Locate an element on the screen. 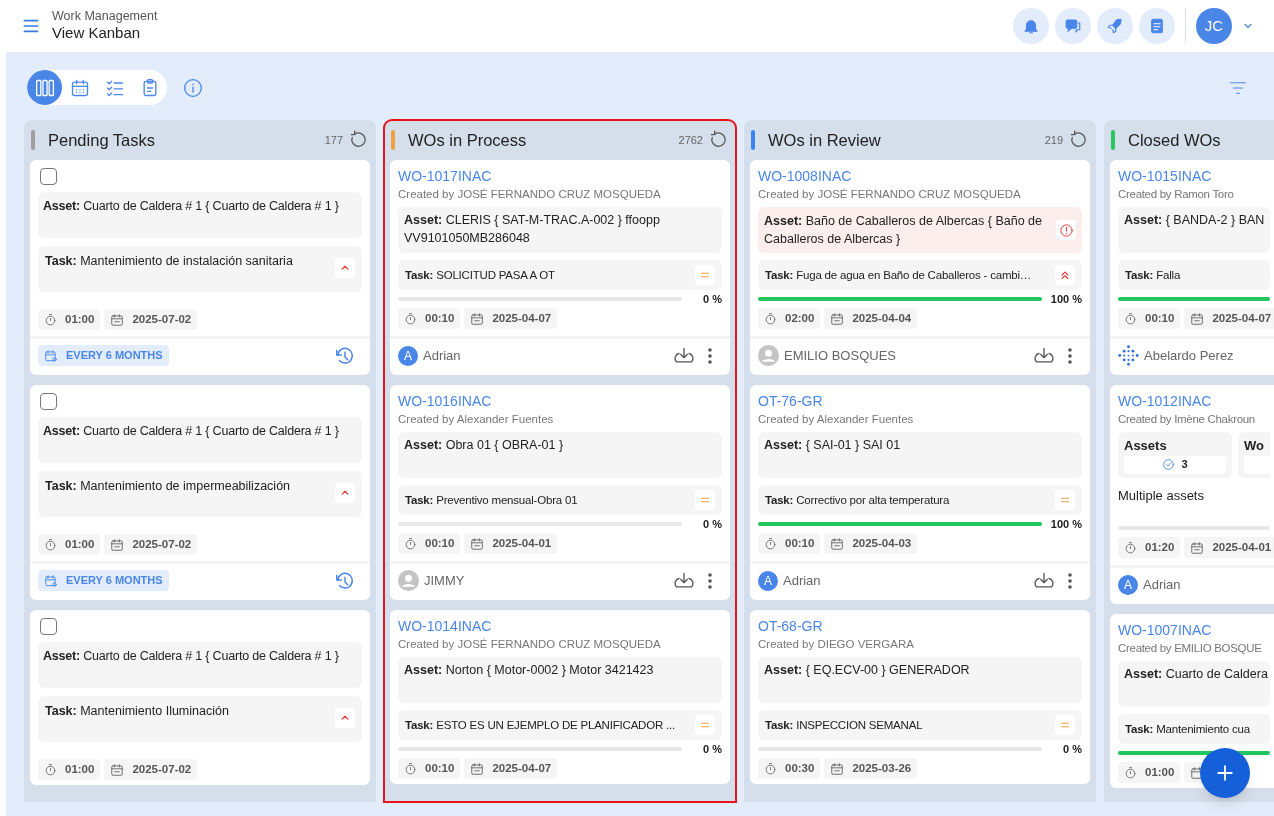 Image resolution: width=1274 pixels, height=816 pixels. created-by-text: Created by EMILIO BOSQUE is located at coordinates (1190, 648).